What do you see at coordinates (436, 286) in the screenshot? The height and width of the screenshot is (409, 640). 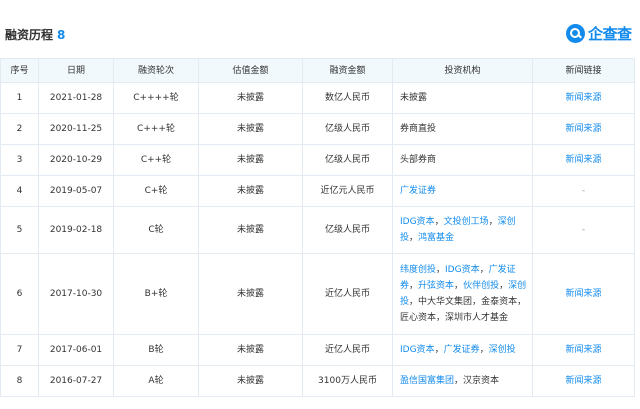 I see `investor-name: 升弦资本` at bounding box center [436, 286].